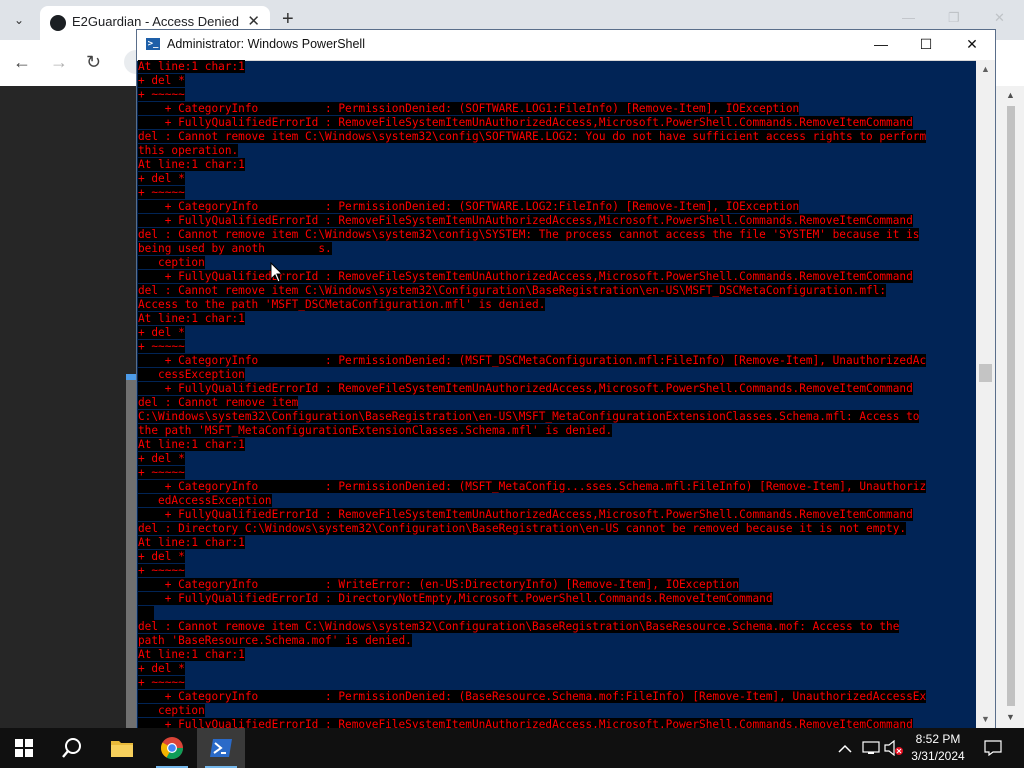 The height and width of the screenshot is (768, 1024). I want to click on console-line, so click(146, 613).